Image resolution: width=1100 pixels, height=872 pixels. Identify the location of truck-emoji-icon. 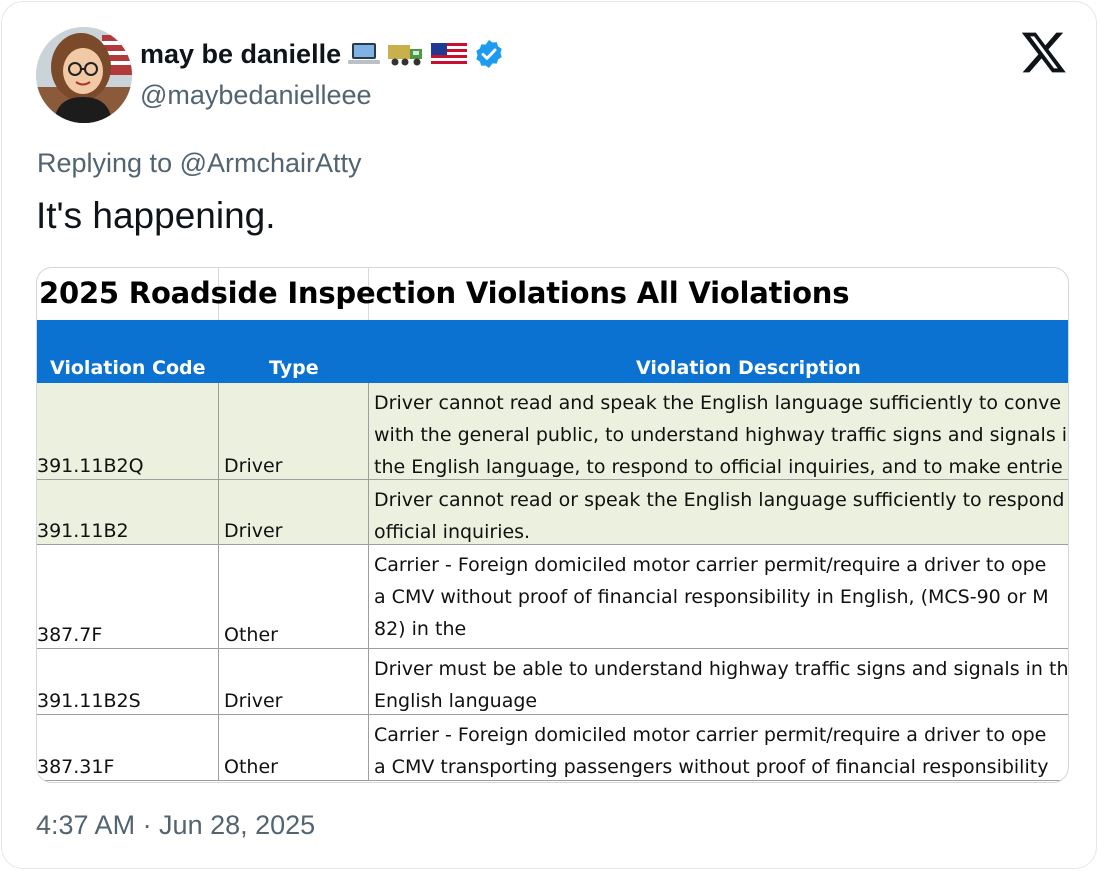
(406, 54).